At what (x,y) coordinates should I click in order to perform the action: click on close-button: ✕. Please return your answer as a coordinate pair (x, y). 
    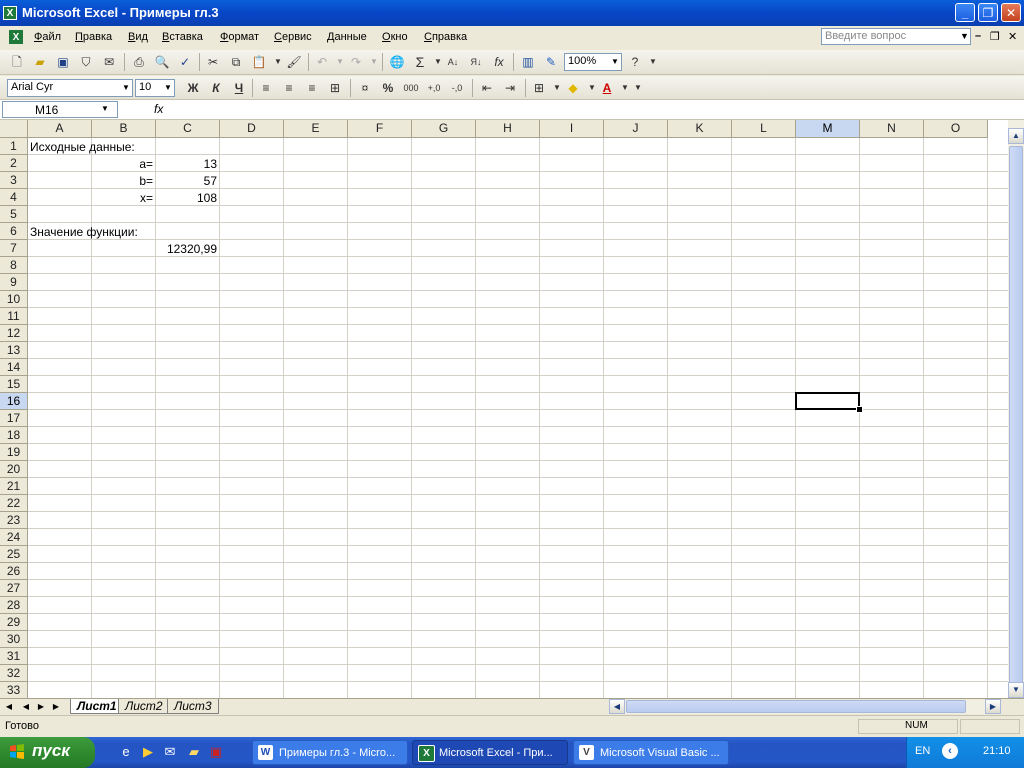
    Looking at the image, I should click on (1011, 12).